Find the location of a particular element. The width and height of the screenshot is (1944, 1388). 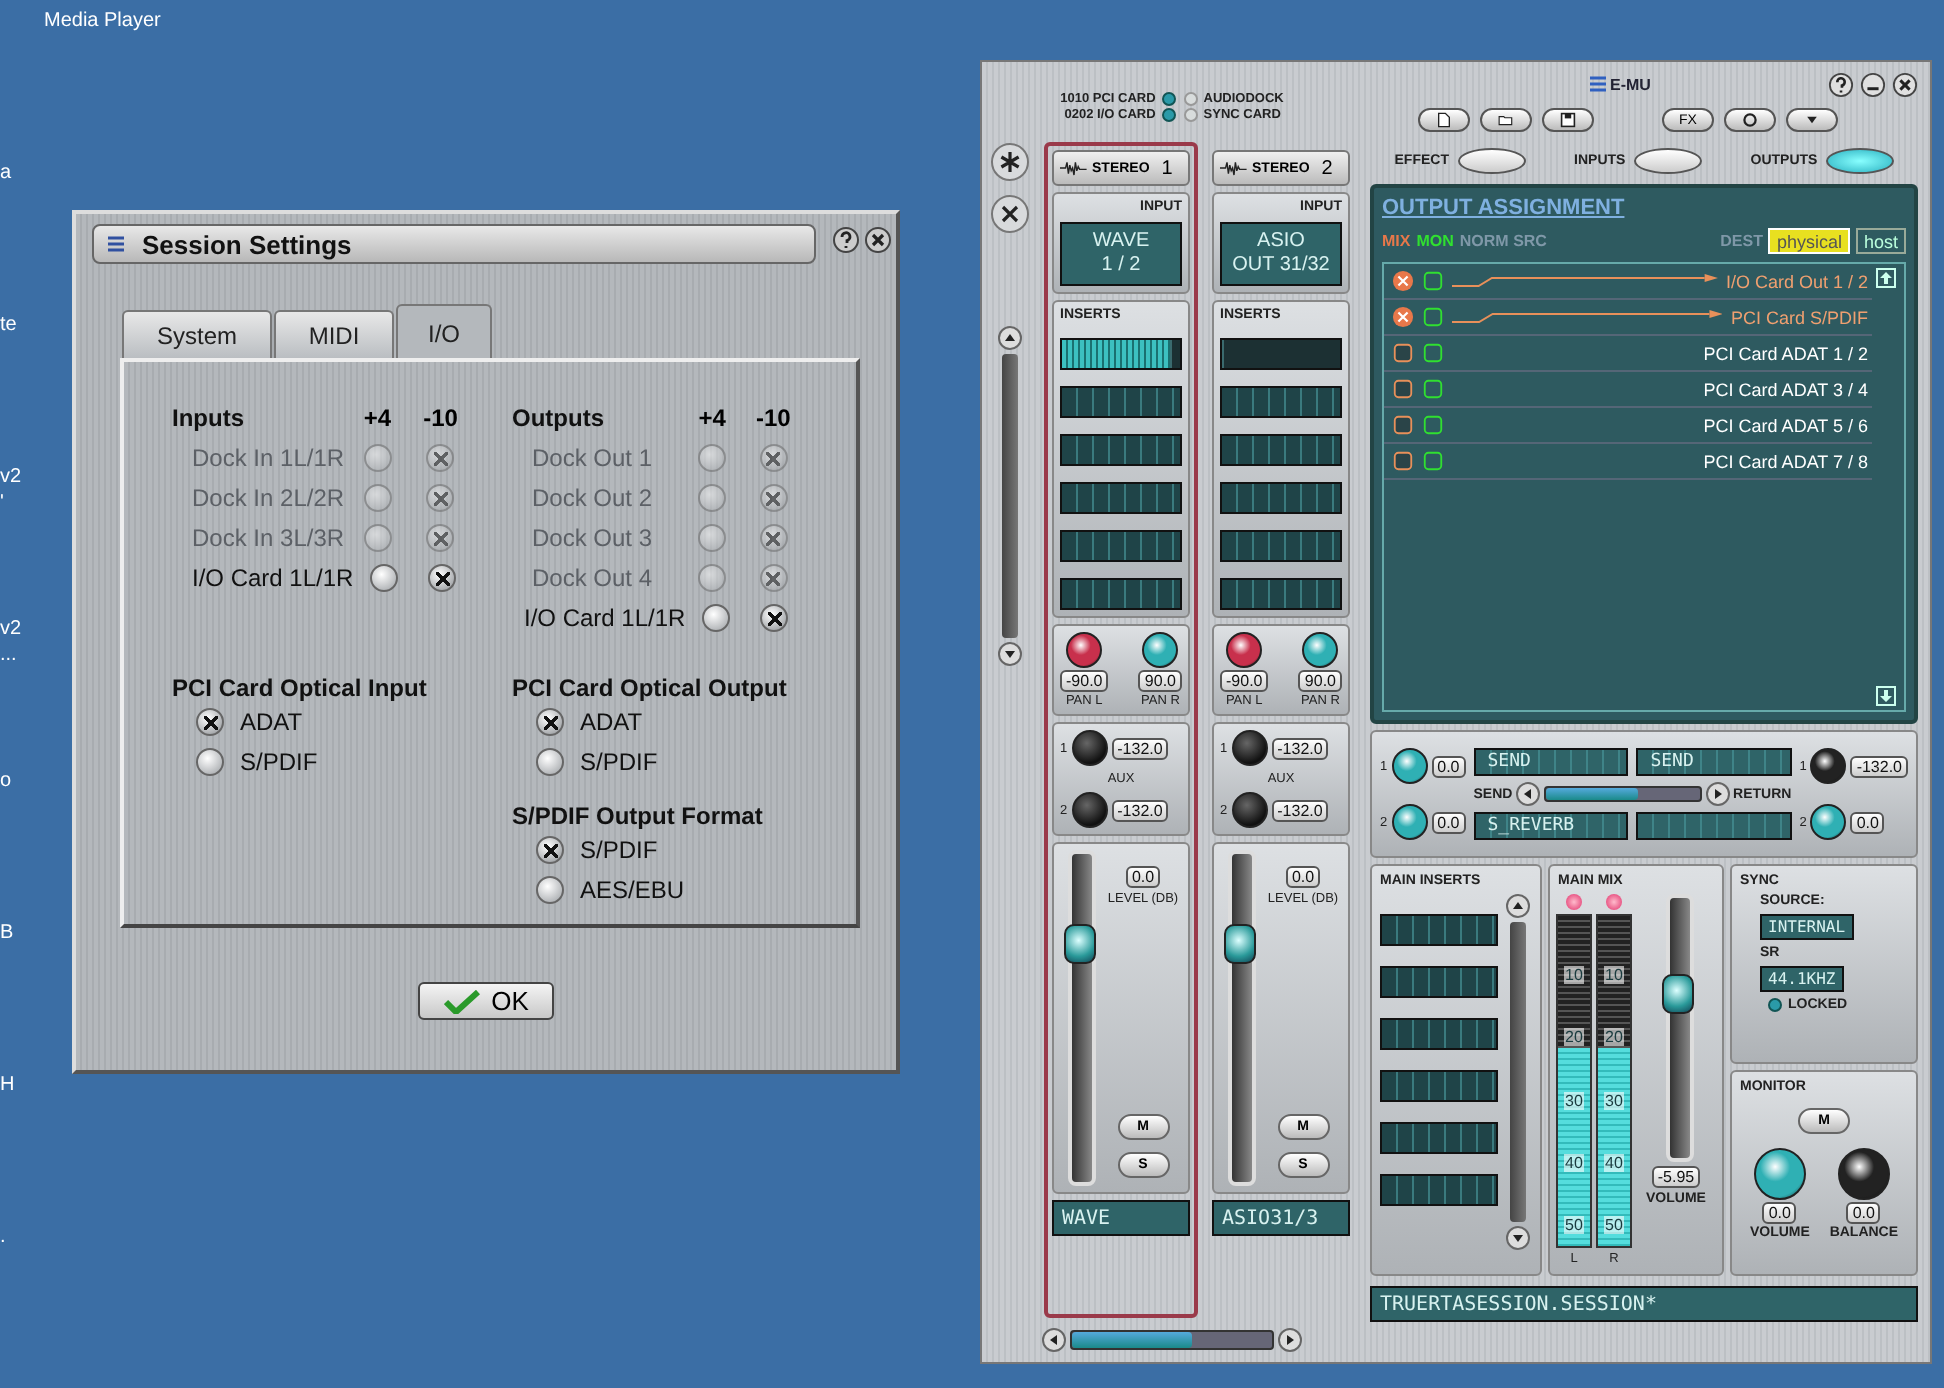

effect-slot is located at coordinates (1714, 826).